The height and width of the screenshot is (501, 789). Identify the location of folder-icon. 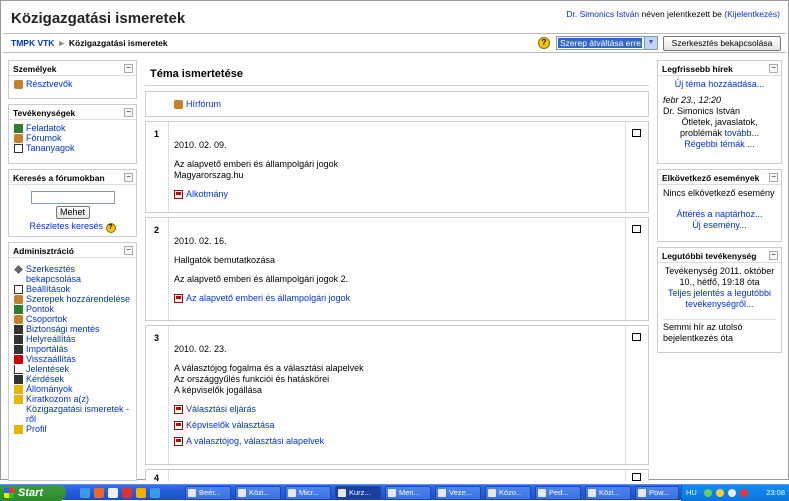
(18, 389).